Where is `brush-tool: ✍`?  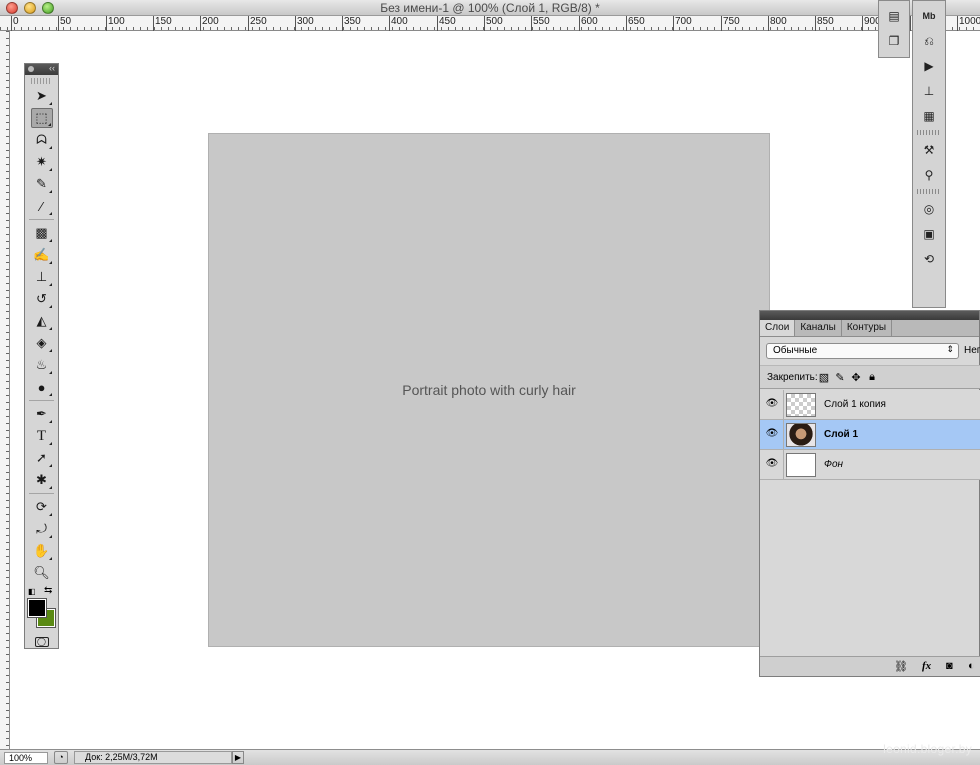 brush-tool: ✍ is located at coordinates (42, 255).